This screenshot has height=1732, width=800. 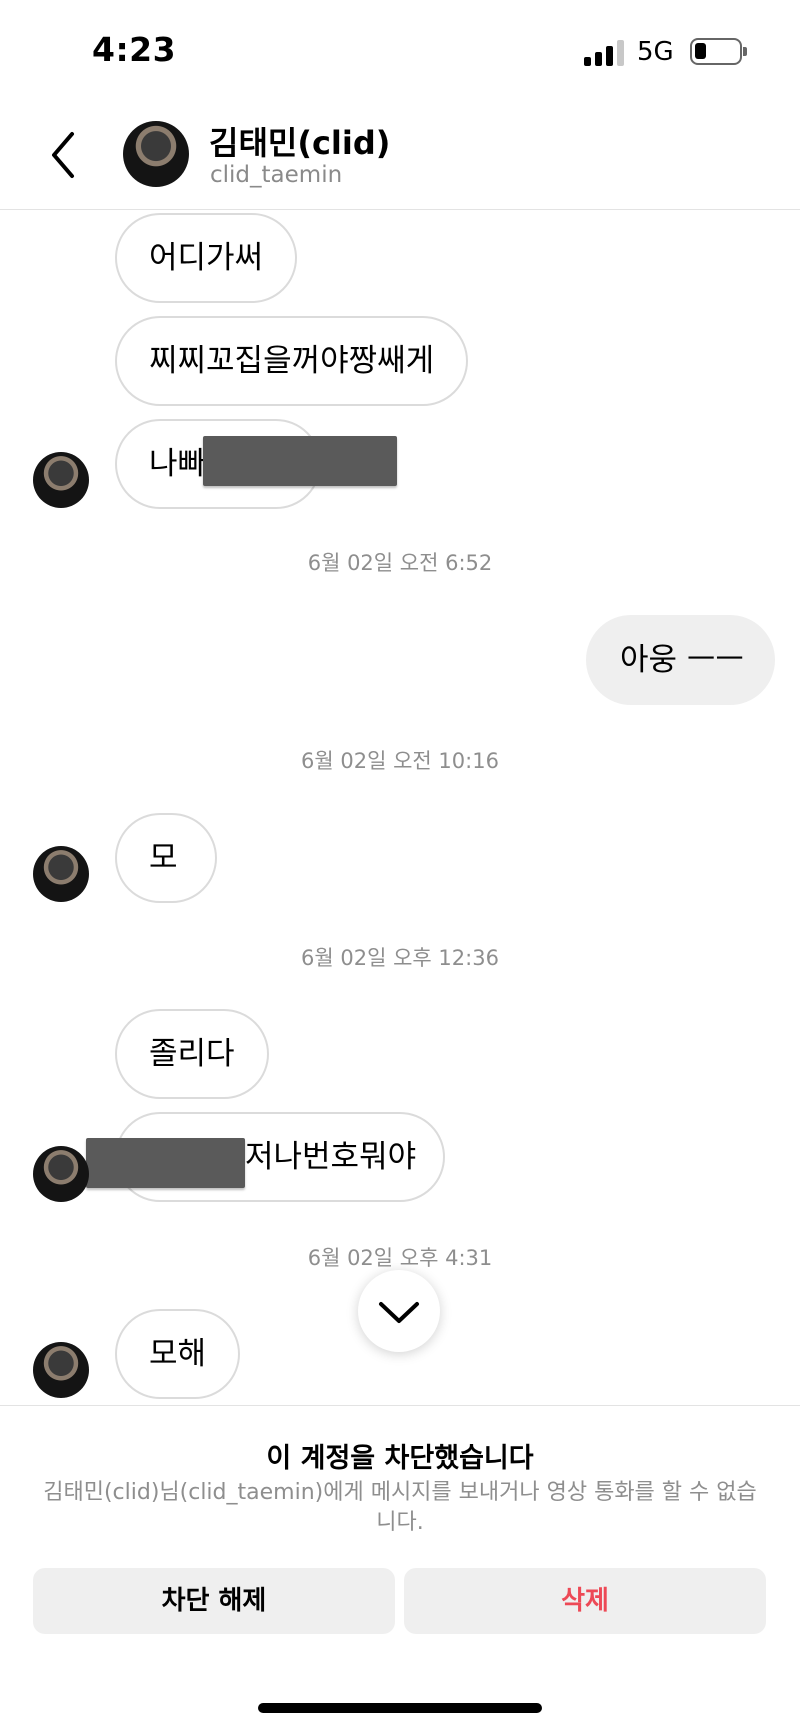 What do you see at coordinates (299, 141) in the screenshot?
I see `profile-name: 김태민(clid)` at bounding box center [299, 141].